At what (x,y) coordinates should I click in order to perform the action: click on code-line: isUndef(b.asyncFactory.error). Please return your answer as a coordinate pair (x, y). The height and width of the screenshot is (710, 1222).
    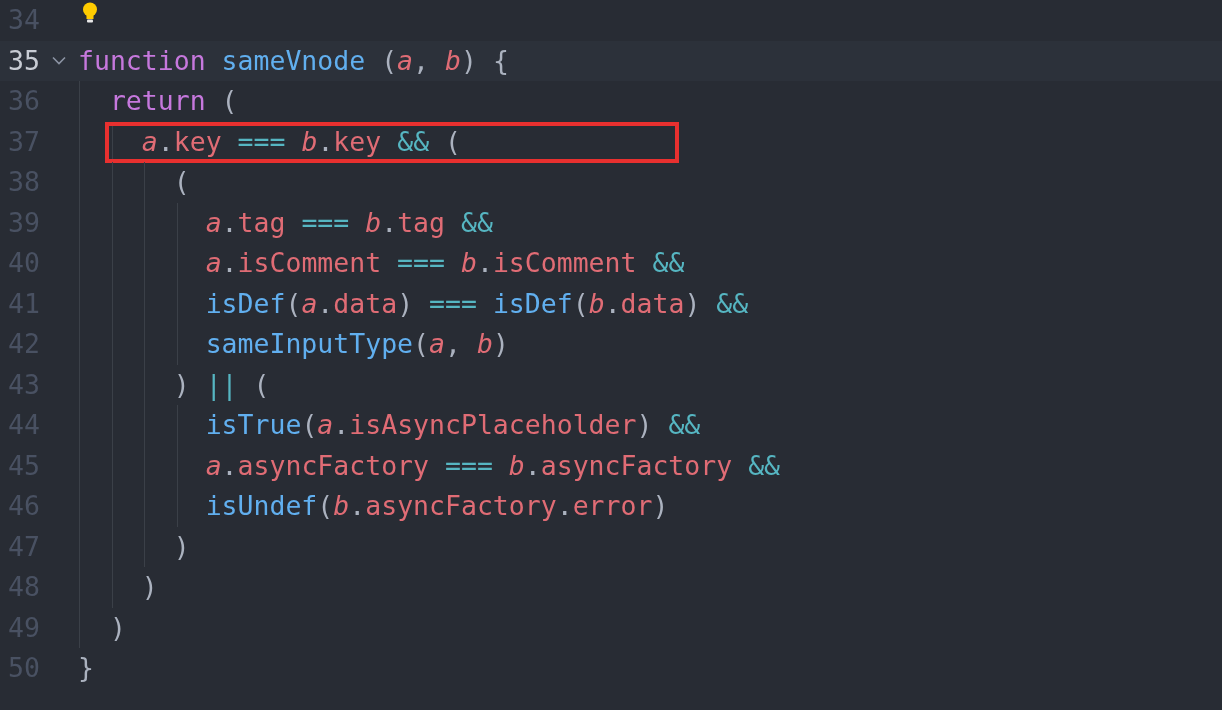
    Looking at the image, I should click on (436, 506).